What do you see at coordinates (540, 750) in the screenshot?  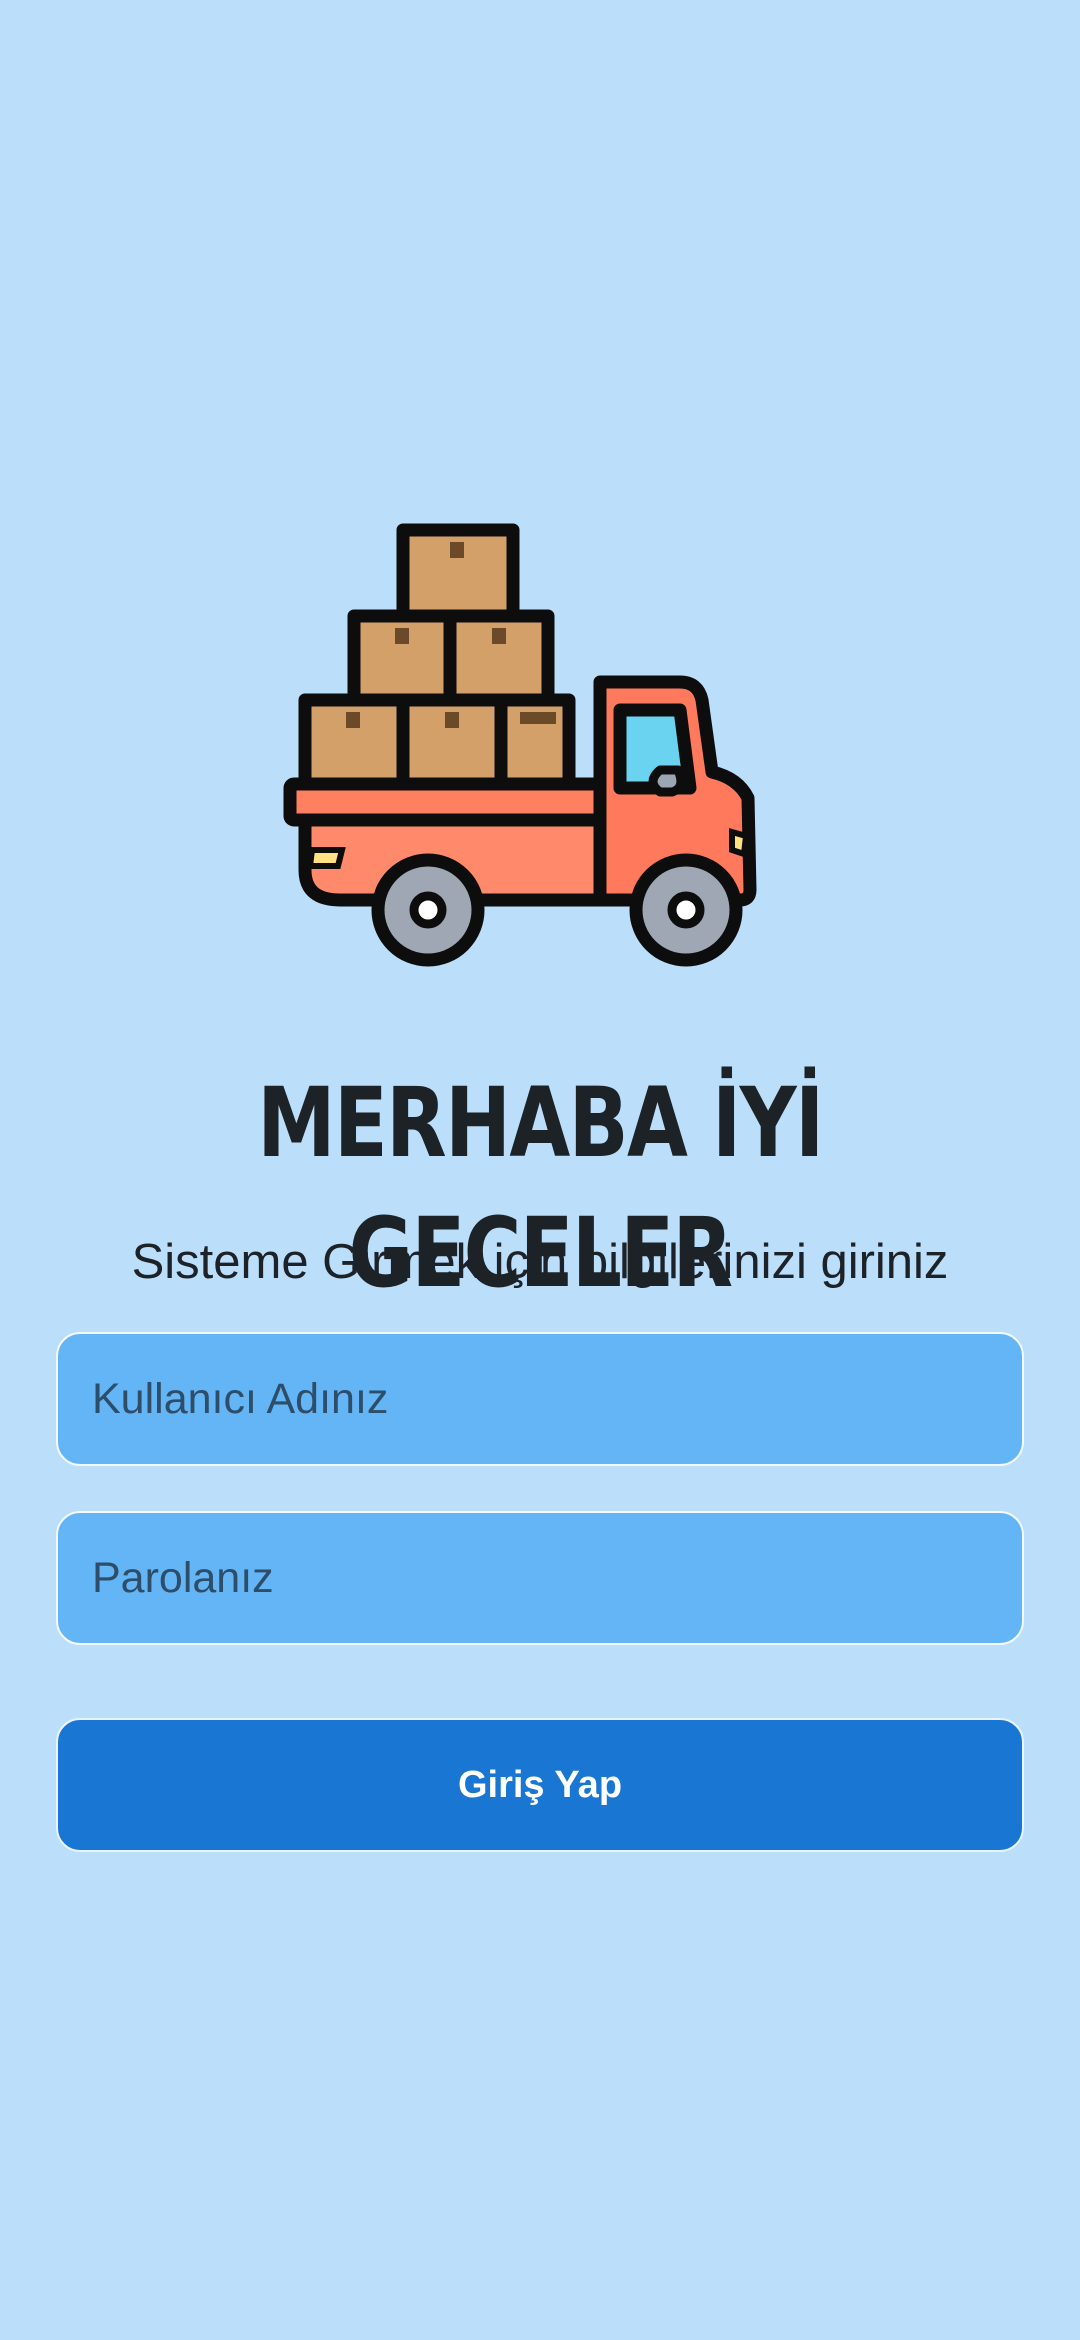 I see `delivery-truck-logo-icon` at bounding box center [540, 750].